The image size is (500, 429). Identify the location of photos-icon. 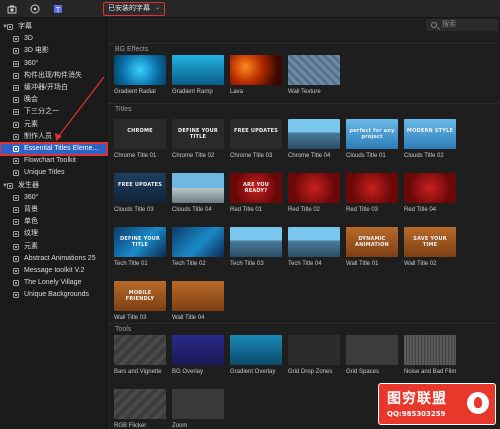
(12, 9).